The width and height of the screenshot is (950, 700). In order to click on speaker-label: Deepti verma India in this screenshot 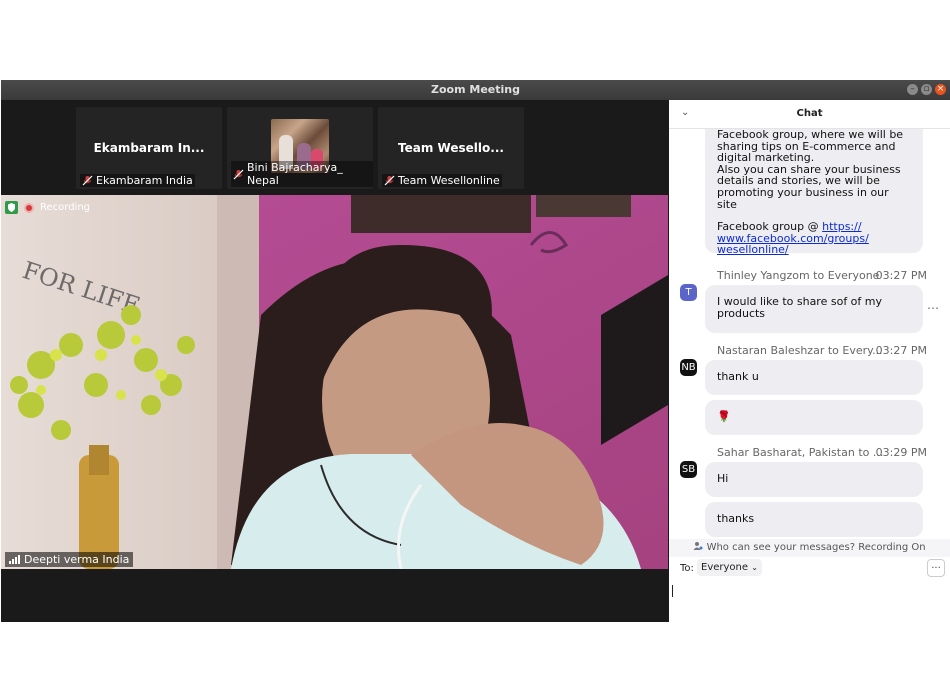, I will do `click(69, 559)`.